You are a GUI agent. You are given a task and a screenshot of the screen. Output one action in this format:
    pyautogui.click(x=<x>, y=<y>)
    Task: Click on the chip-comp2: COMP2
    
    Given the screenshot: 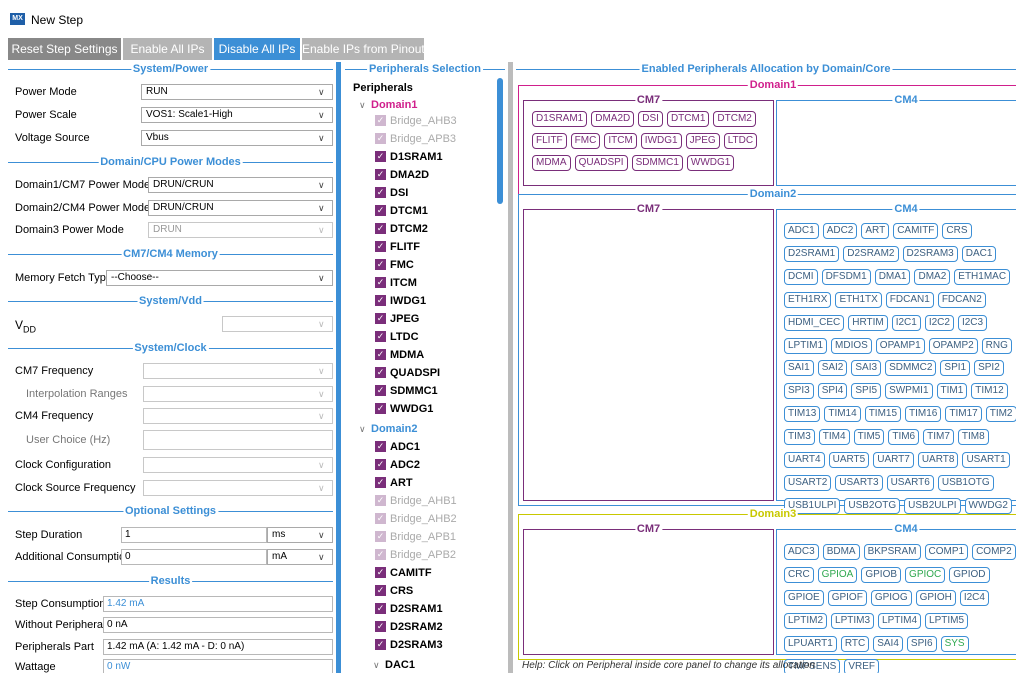 What is the action you would take?
    pyautogui.click(x=994, y=552)
    